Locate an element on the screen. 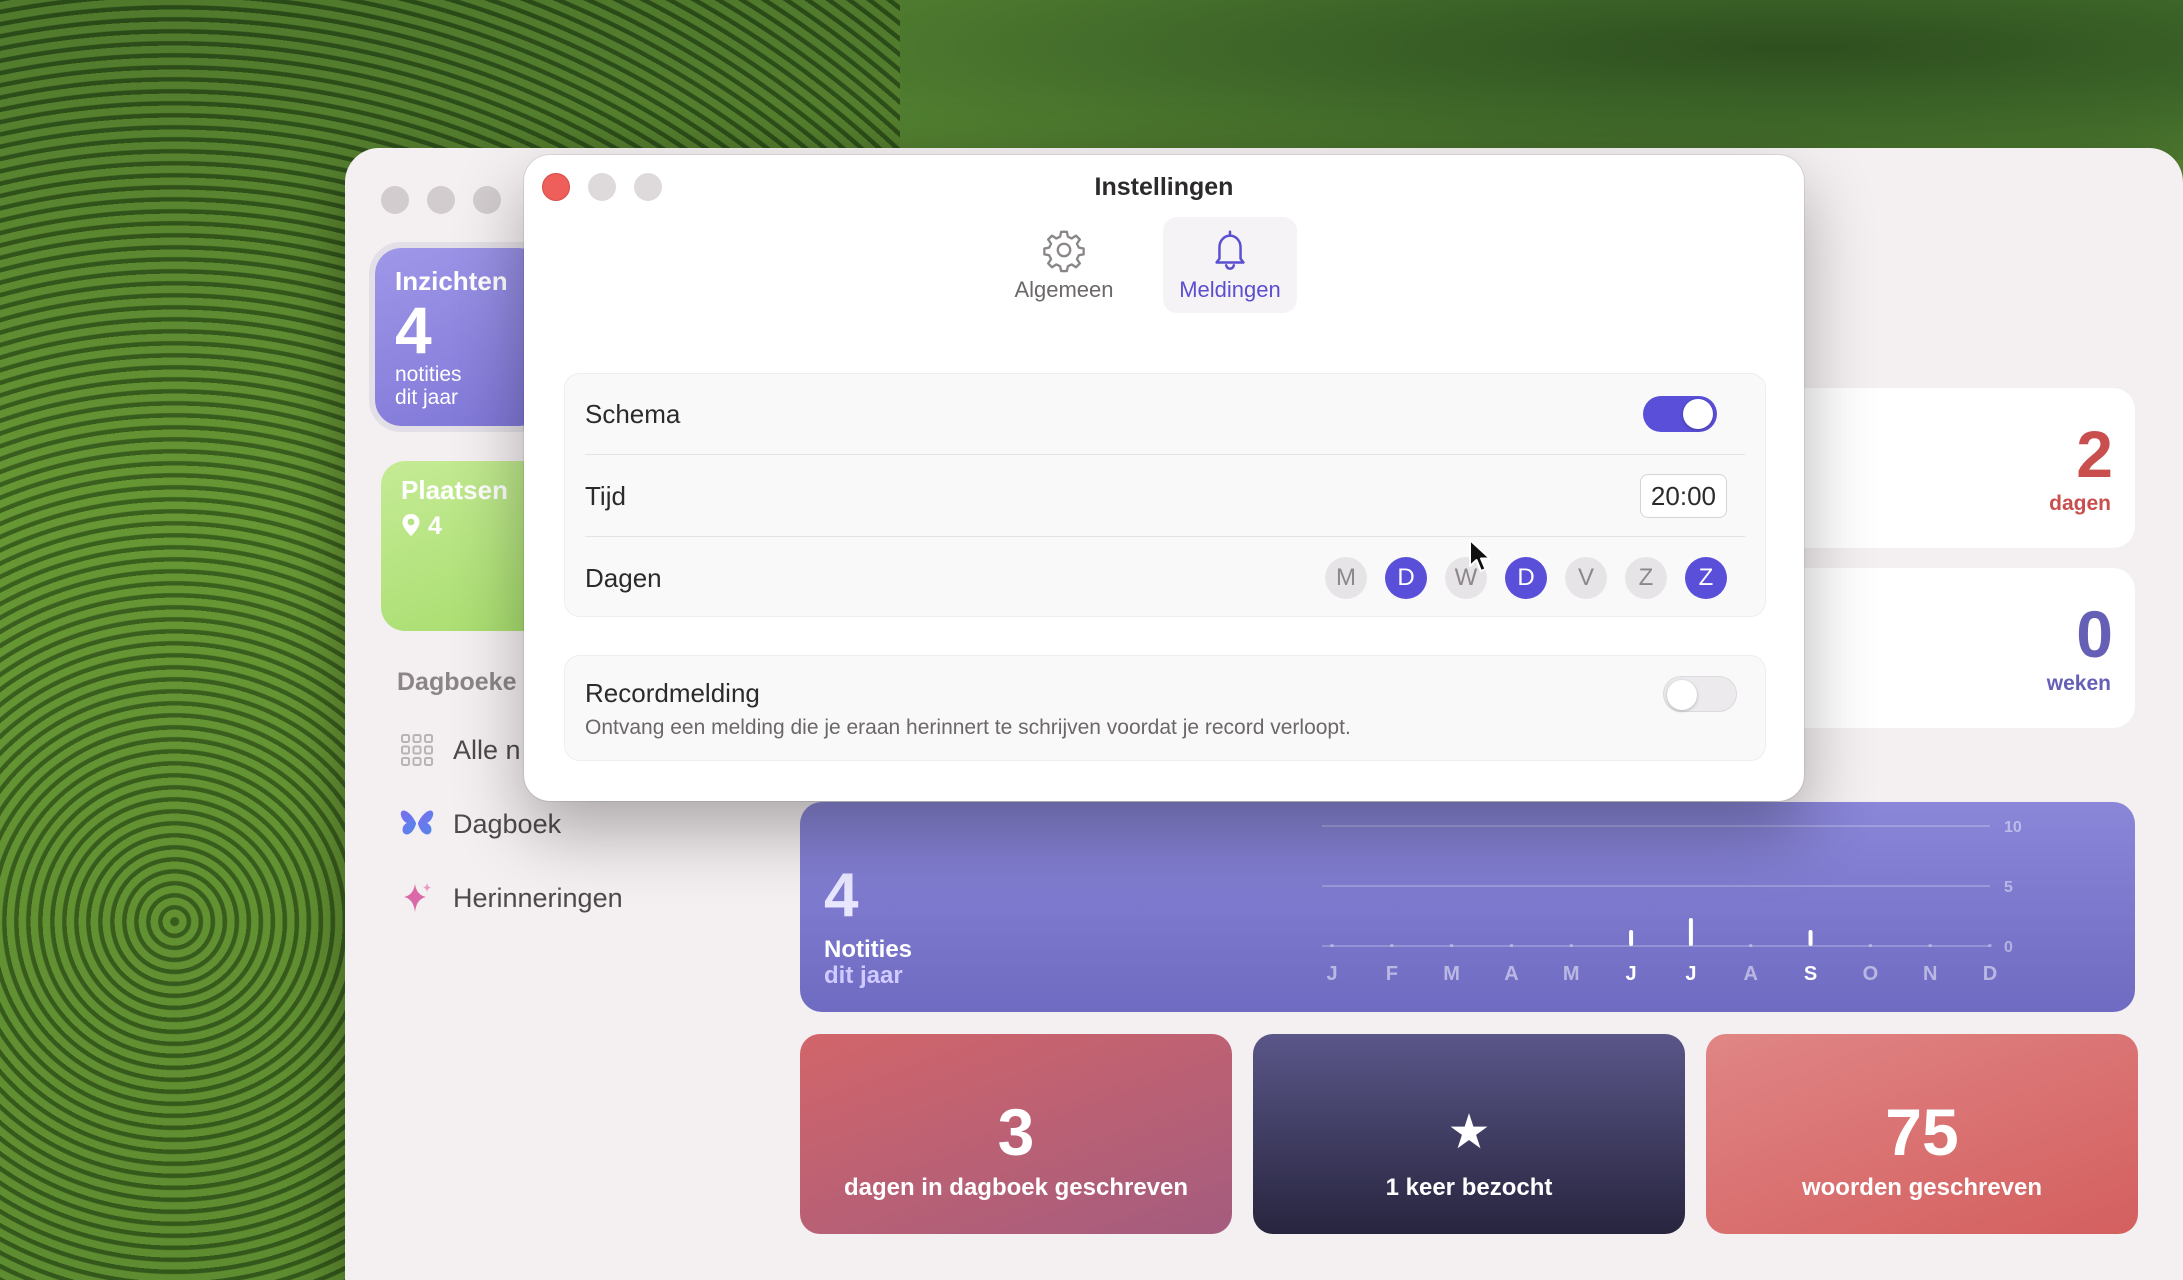 This screenshot has height=1280, width=2183. close-button is located at coordinates (395, 200).